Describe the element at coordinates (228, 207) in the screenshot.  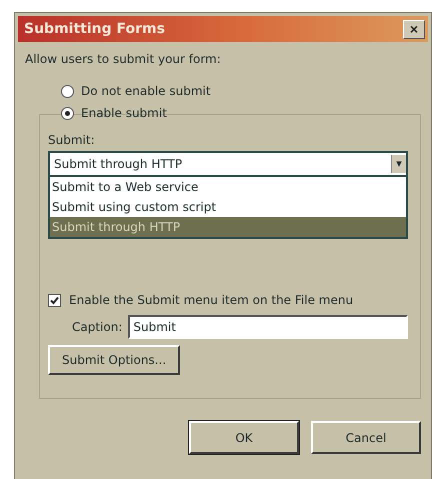
I see `dropdown-option: Submit using custom script` at that location.